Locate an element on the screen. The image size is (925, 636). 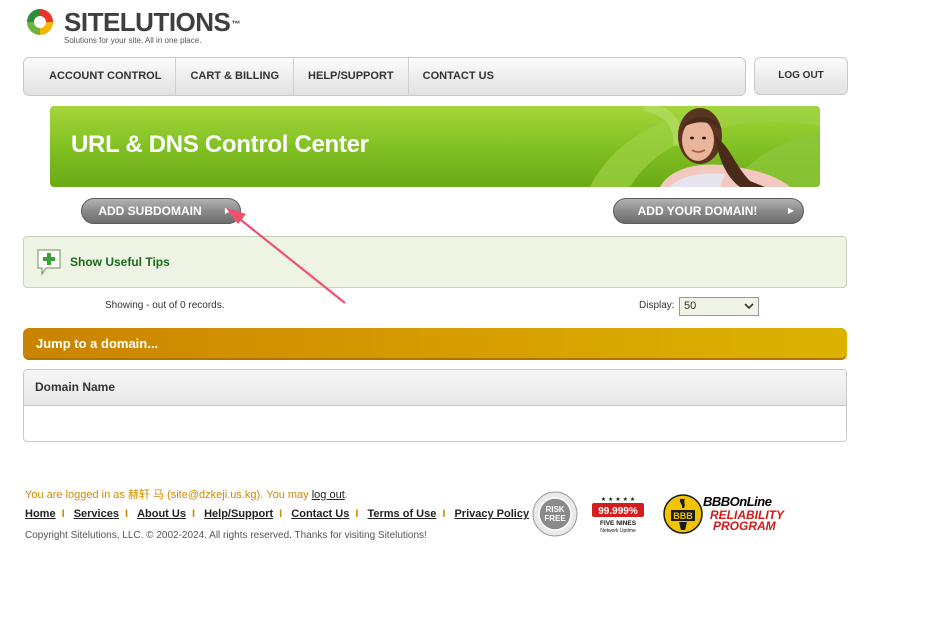
add-your-domain-button: ADD YOUR DOMAIN! ▶ is located at coordinates (708, 211).